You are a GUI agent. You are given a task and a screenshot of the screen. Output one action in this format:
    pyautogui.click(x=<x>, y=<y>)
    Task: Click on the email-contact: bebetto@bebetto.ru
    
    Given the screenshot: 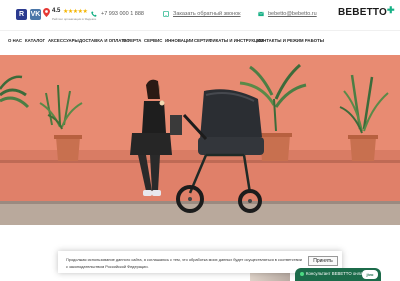 What is the action you would take?
    pyautogui.click(x=287, y=14)
    